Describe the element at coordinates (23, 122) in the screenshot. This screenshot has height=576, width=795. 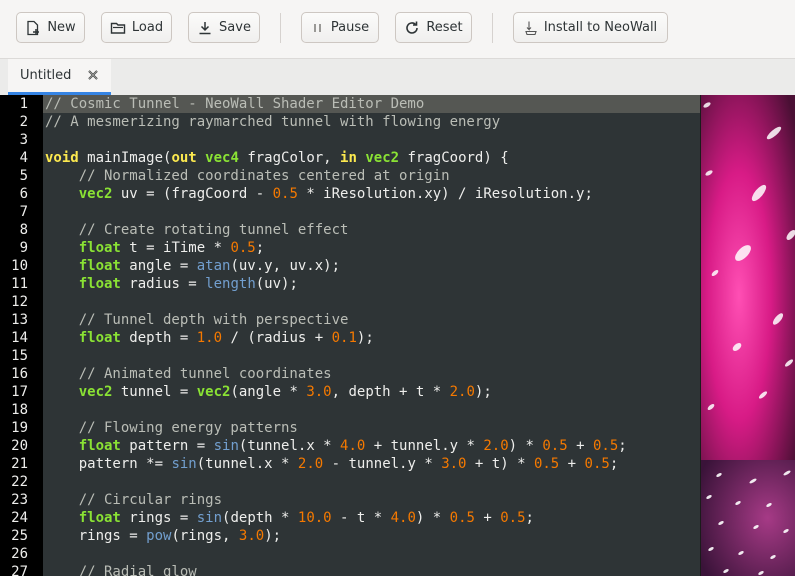
I see `line-number: 2` at that location.